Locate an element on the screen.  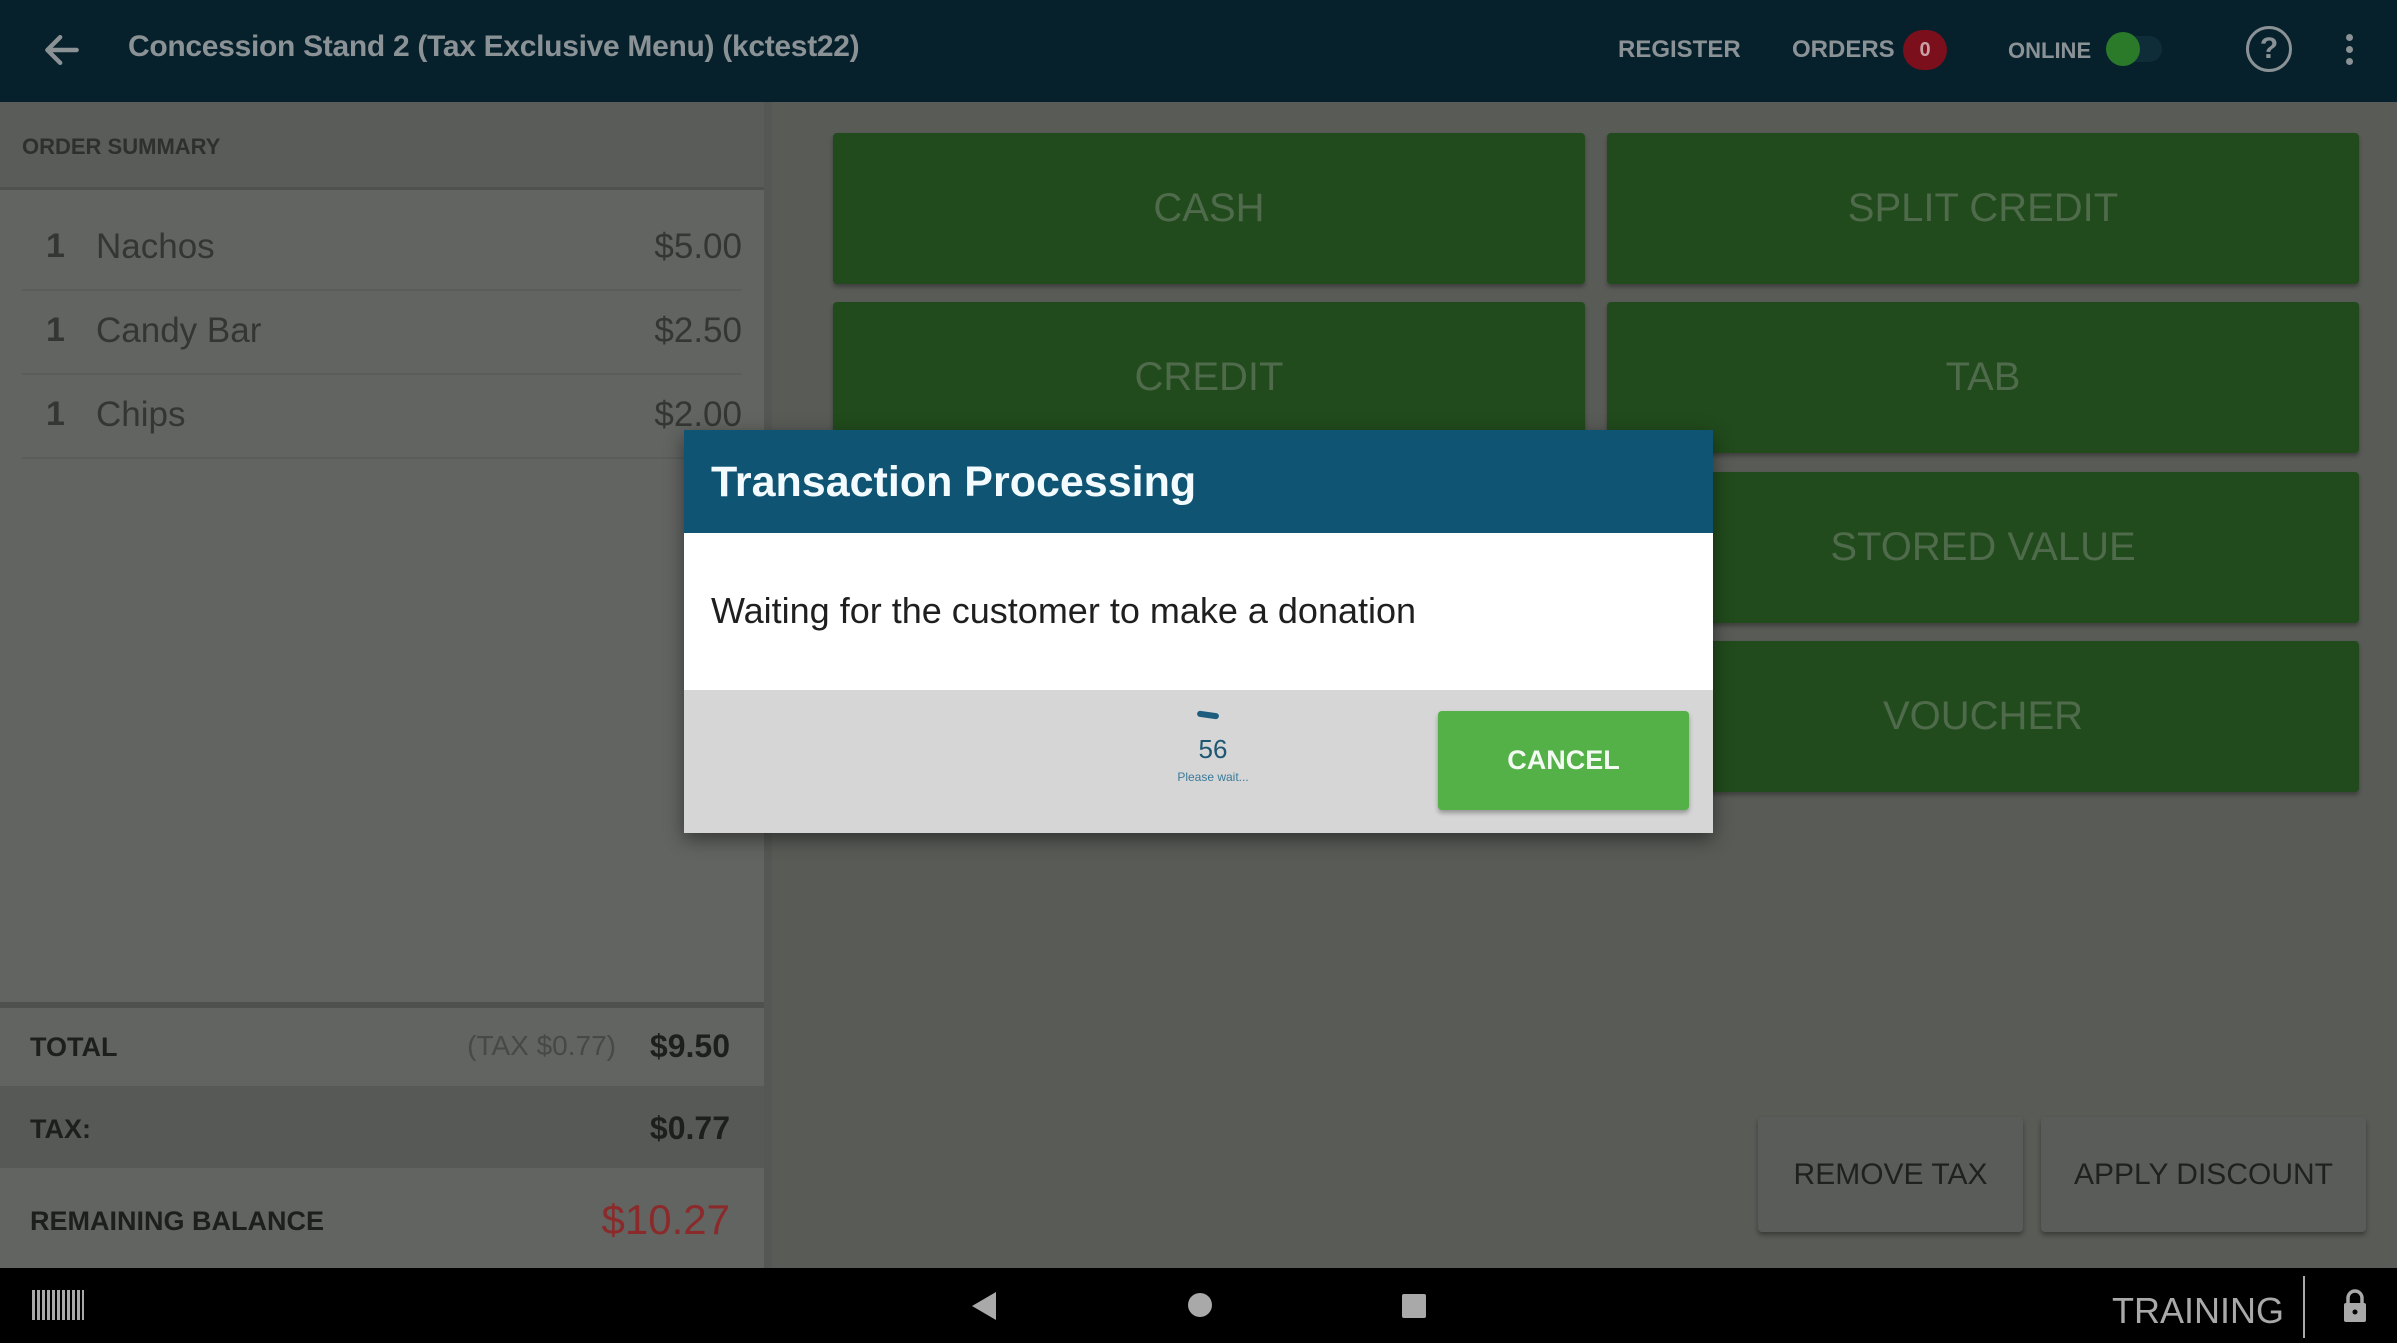
countdown-number: 56 is located at coordinates (1213, 749).